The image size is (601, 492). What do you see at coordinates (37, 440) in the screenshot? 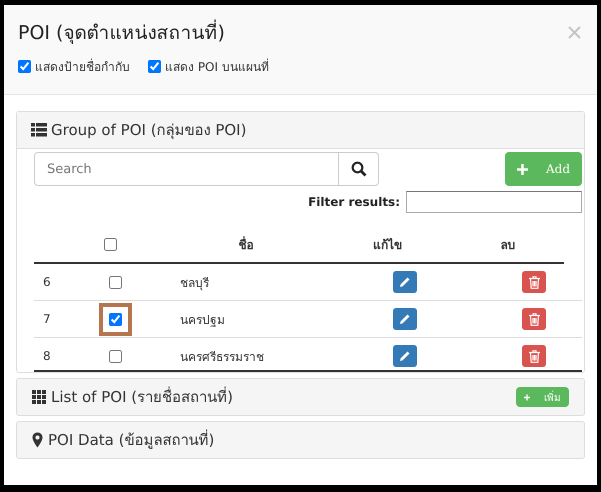
I see `map-pin-icon` at bounding box center [37, 440].